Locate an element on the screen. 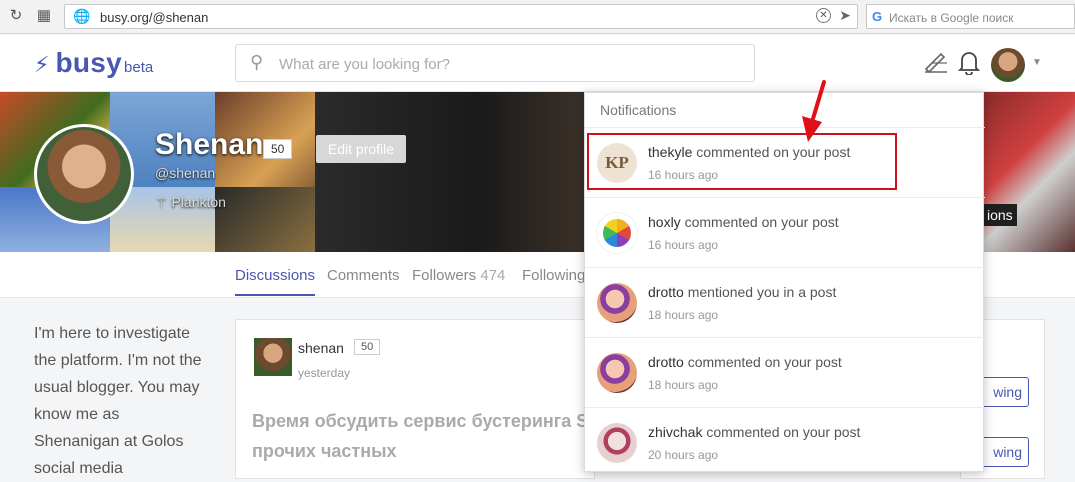 This screenshot has width=1075, height=482. tab-comments: Comments is located at coordinates (363, 275).